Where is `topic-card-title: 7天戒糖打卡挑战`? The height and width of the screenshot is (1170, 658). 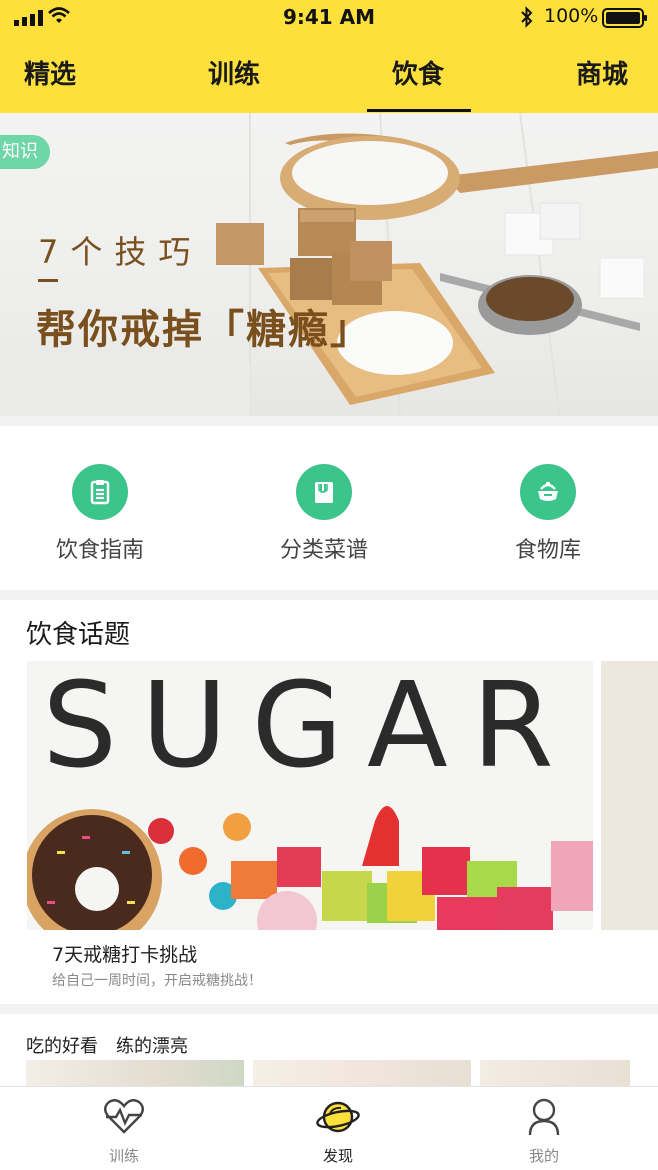
topic-card-title: 7天戒糖打卡挑战 is located at coordinates (124, 953).